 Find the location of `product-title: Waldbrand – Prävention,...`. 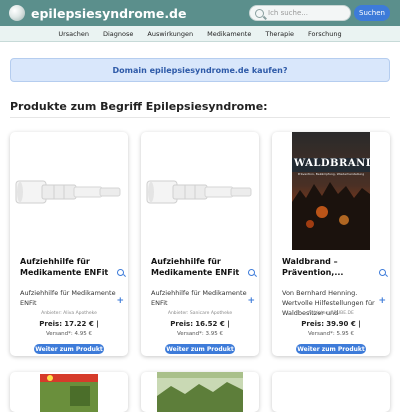

product-title: Waldbrand – Prävention,... is located at coordinates (332, 267).